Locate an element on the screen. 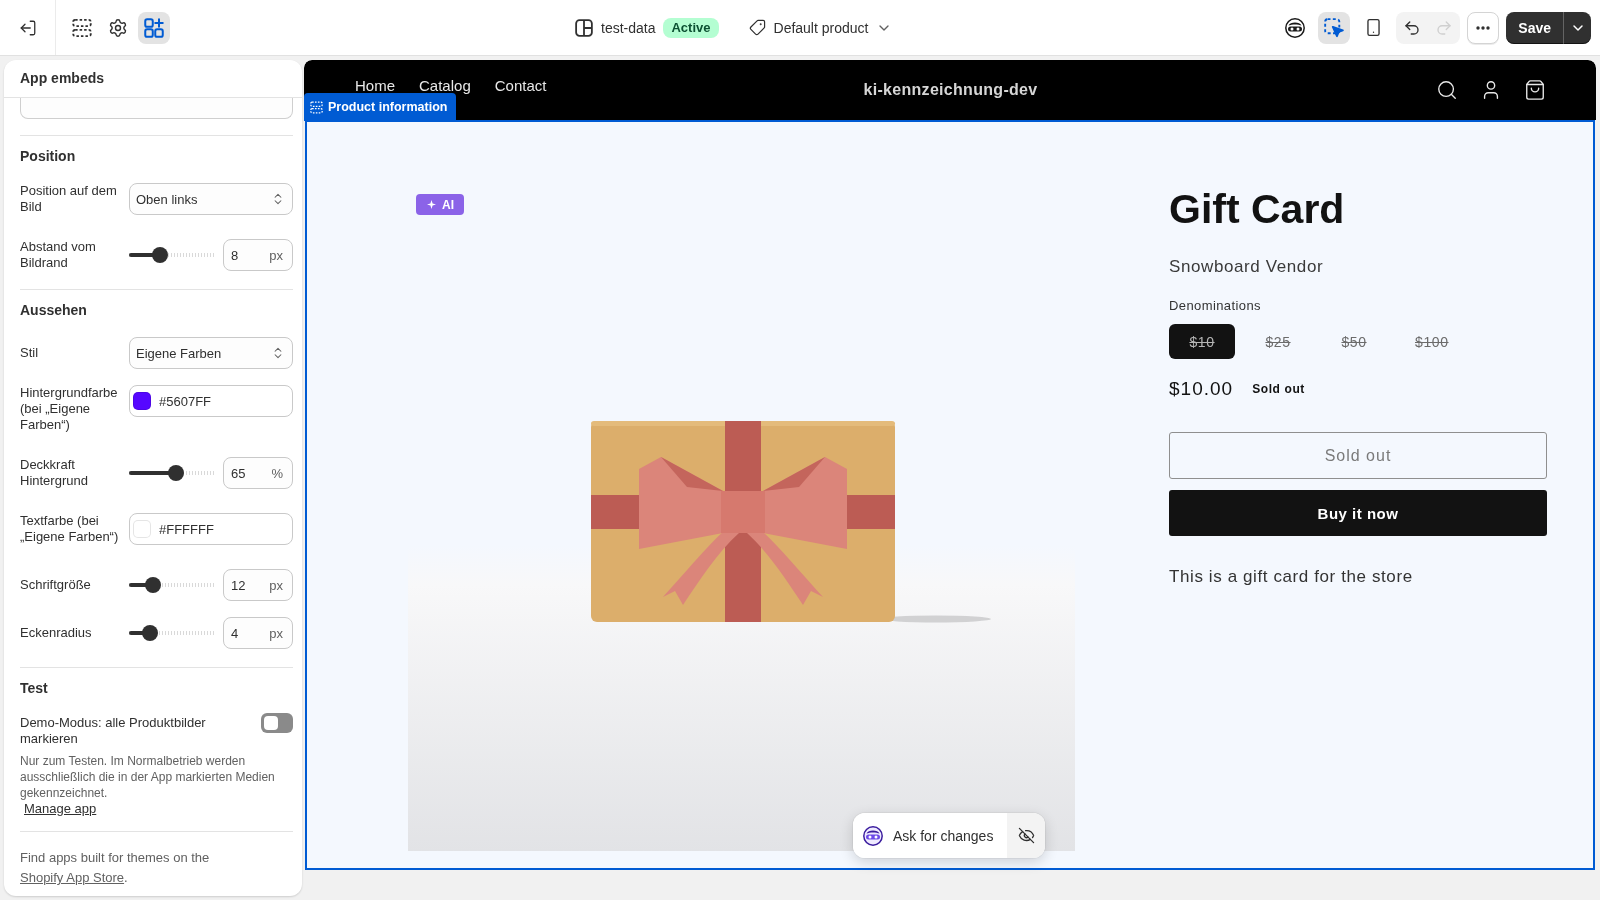 The image size is (1600, 900). nav-link: Home is located at coordinates (375, 85).